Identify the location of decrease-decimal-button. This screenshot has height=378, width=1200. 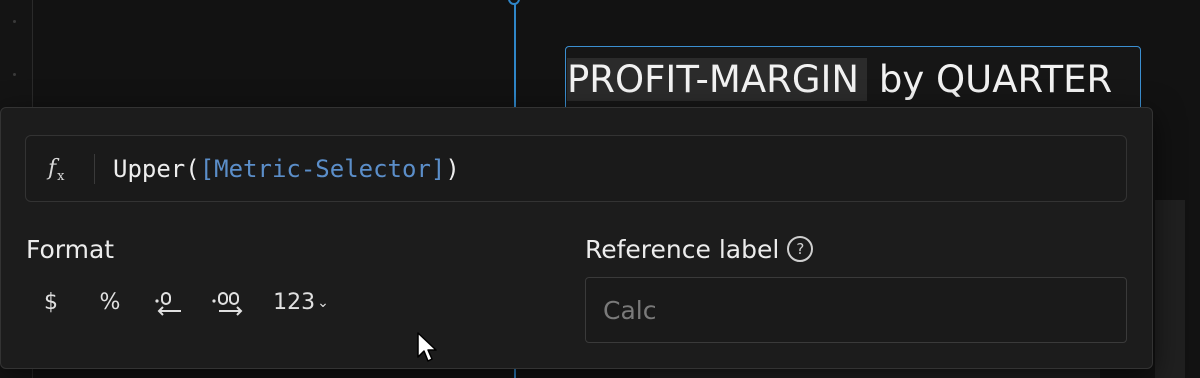
(169, 303).